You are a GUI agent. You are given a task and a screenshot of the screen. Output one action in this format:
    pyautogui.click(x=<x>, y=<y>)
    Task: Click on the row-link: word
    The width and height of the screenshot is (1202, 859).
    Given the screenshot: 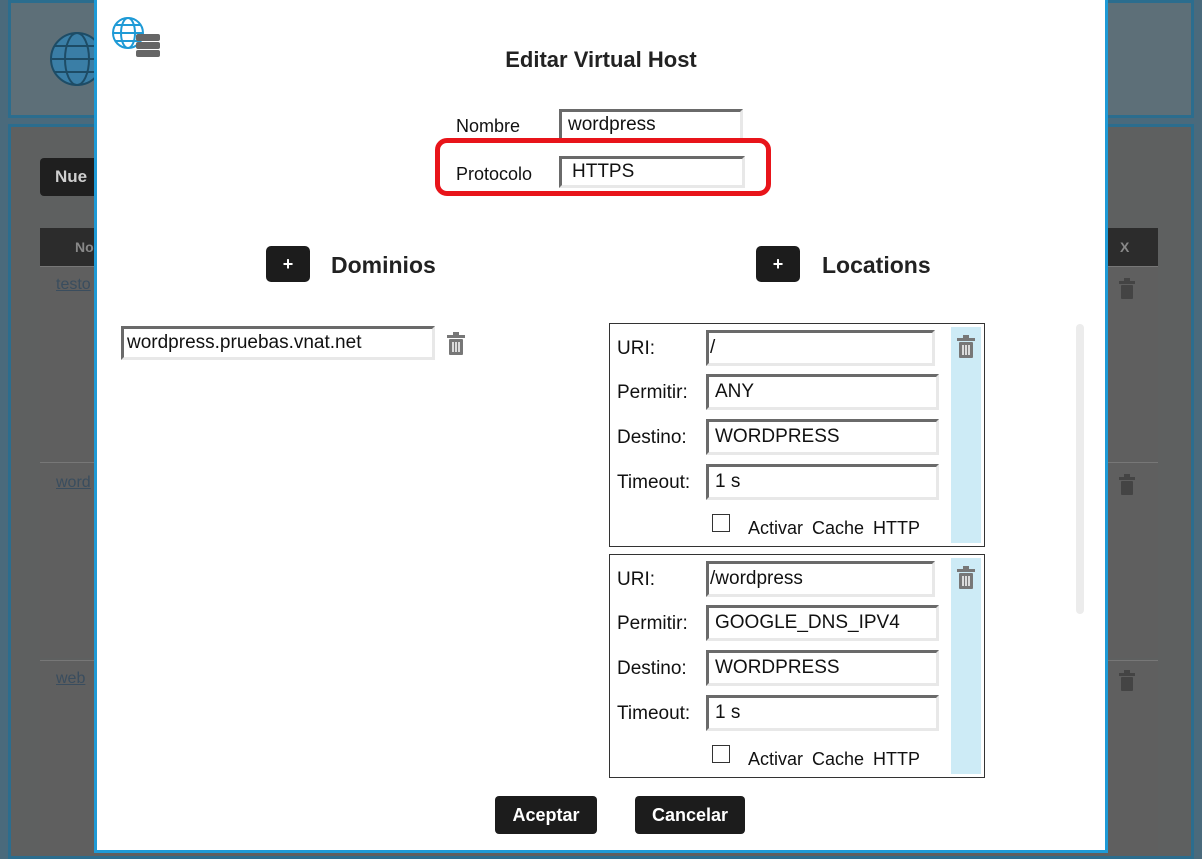 What is the action you would take?
    pyautogui.click(x=73, y=483)
    